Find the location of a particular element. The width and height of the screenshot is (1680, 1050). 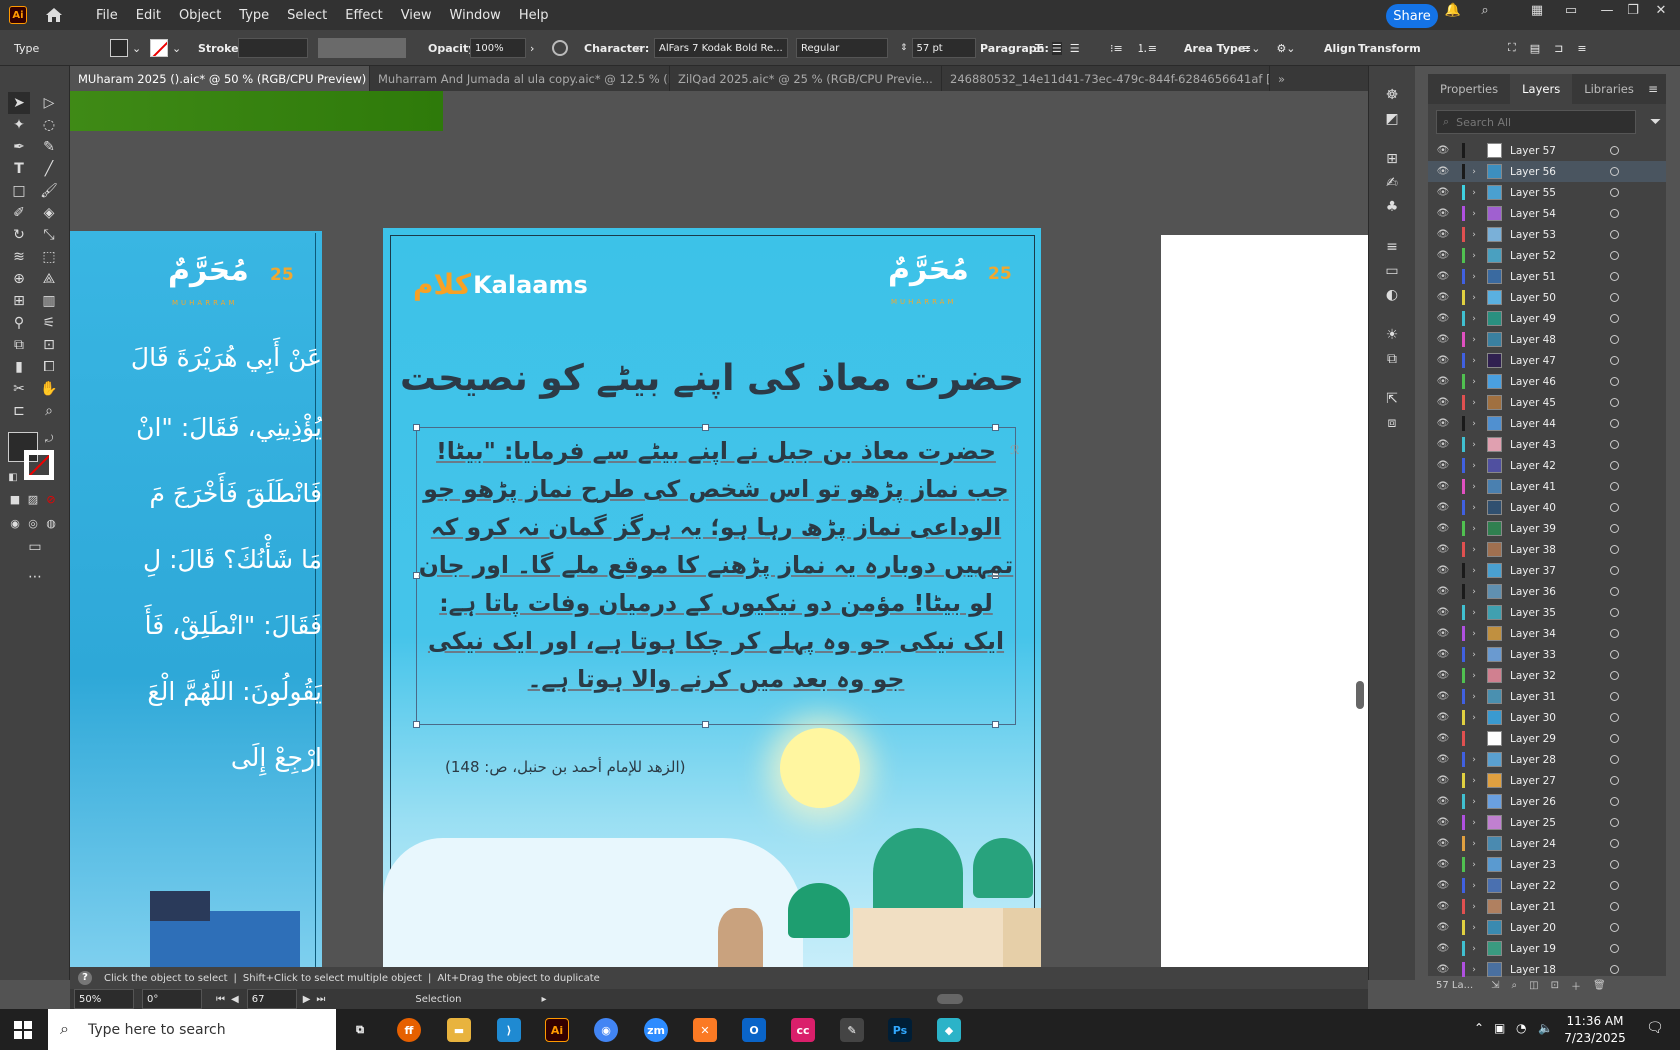

layer-name: Layer 32 is located at coordinates (1558, 676).